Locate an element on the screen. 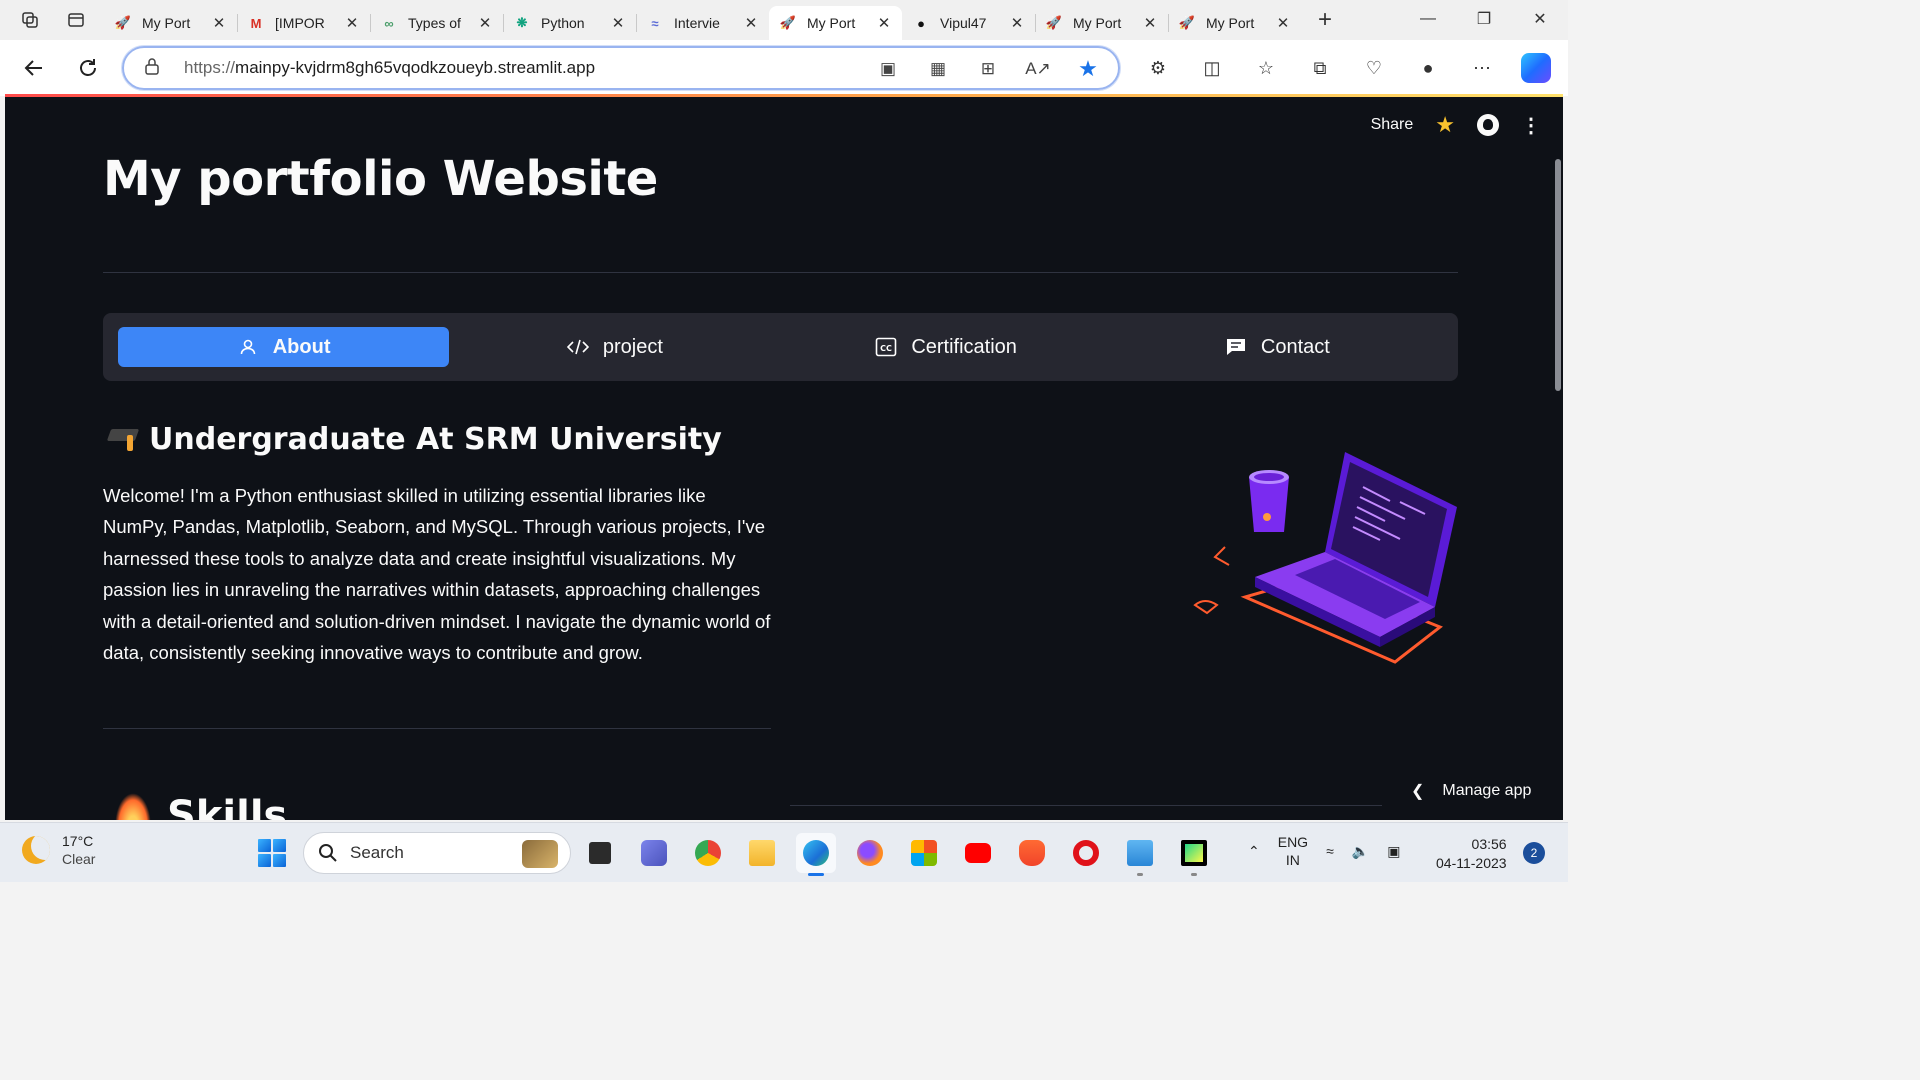  person-icon is located at coordinates (248, 347).